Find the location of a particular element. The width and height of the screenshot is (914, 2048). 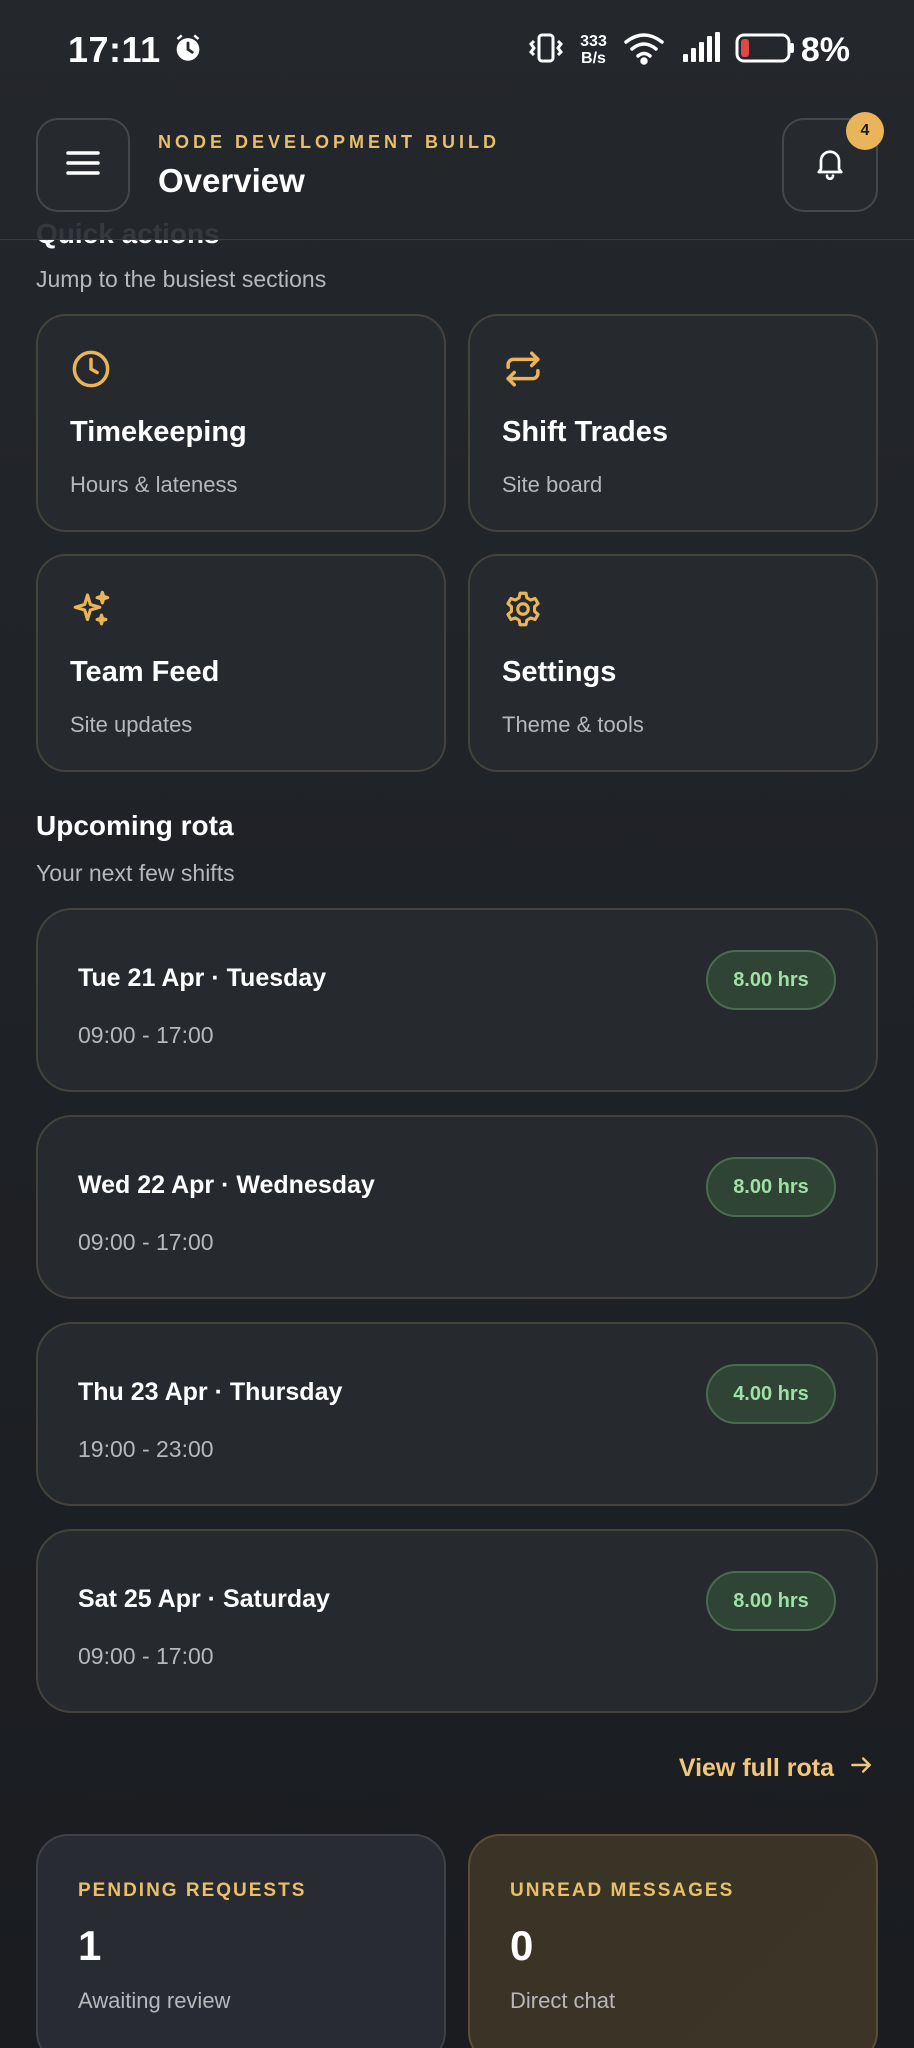

quick-action-title: Timekeeping is located at coordinates (158, 432).